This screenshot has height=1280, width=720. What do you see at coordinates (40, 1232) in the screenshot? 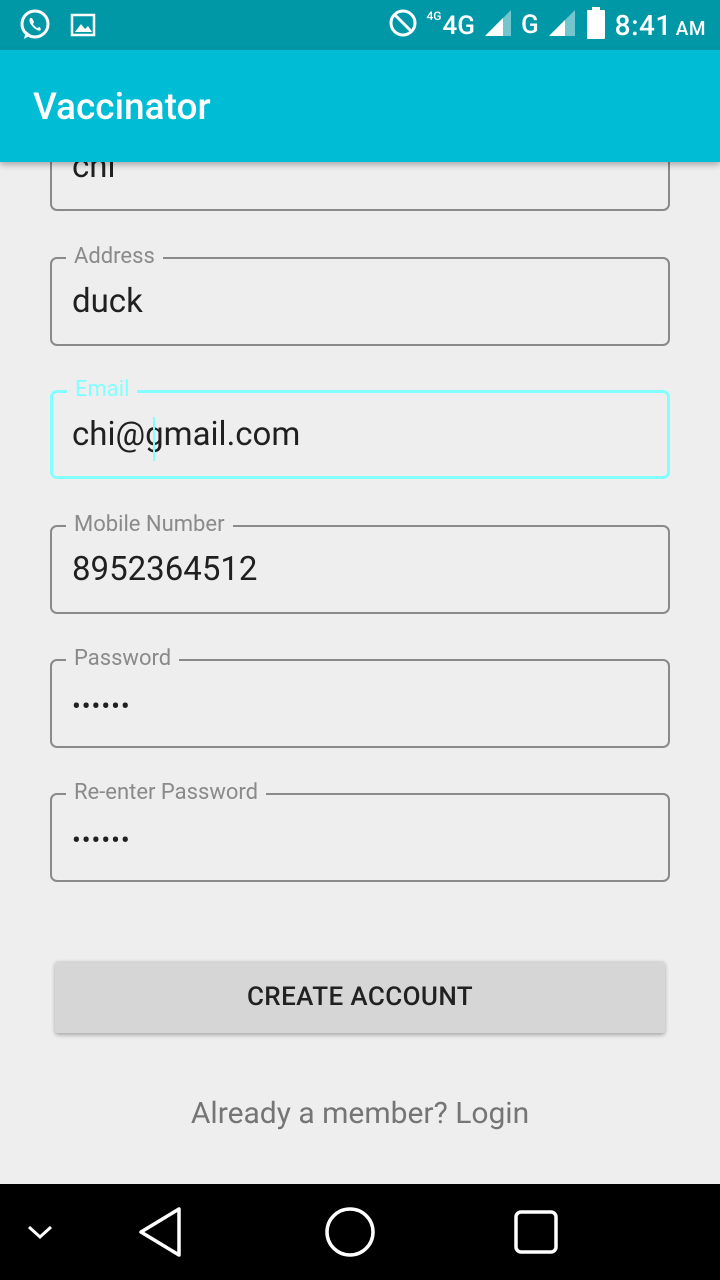
I see `chevron-down-icon` at bounding box center [40, 1232].